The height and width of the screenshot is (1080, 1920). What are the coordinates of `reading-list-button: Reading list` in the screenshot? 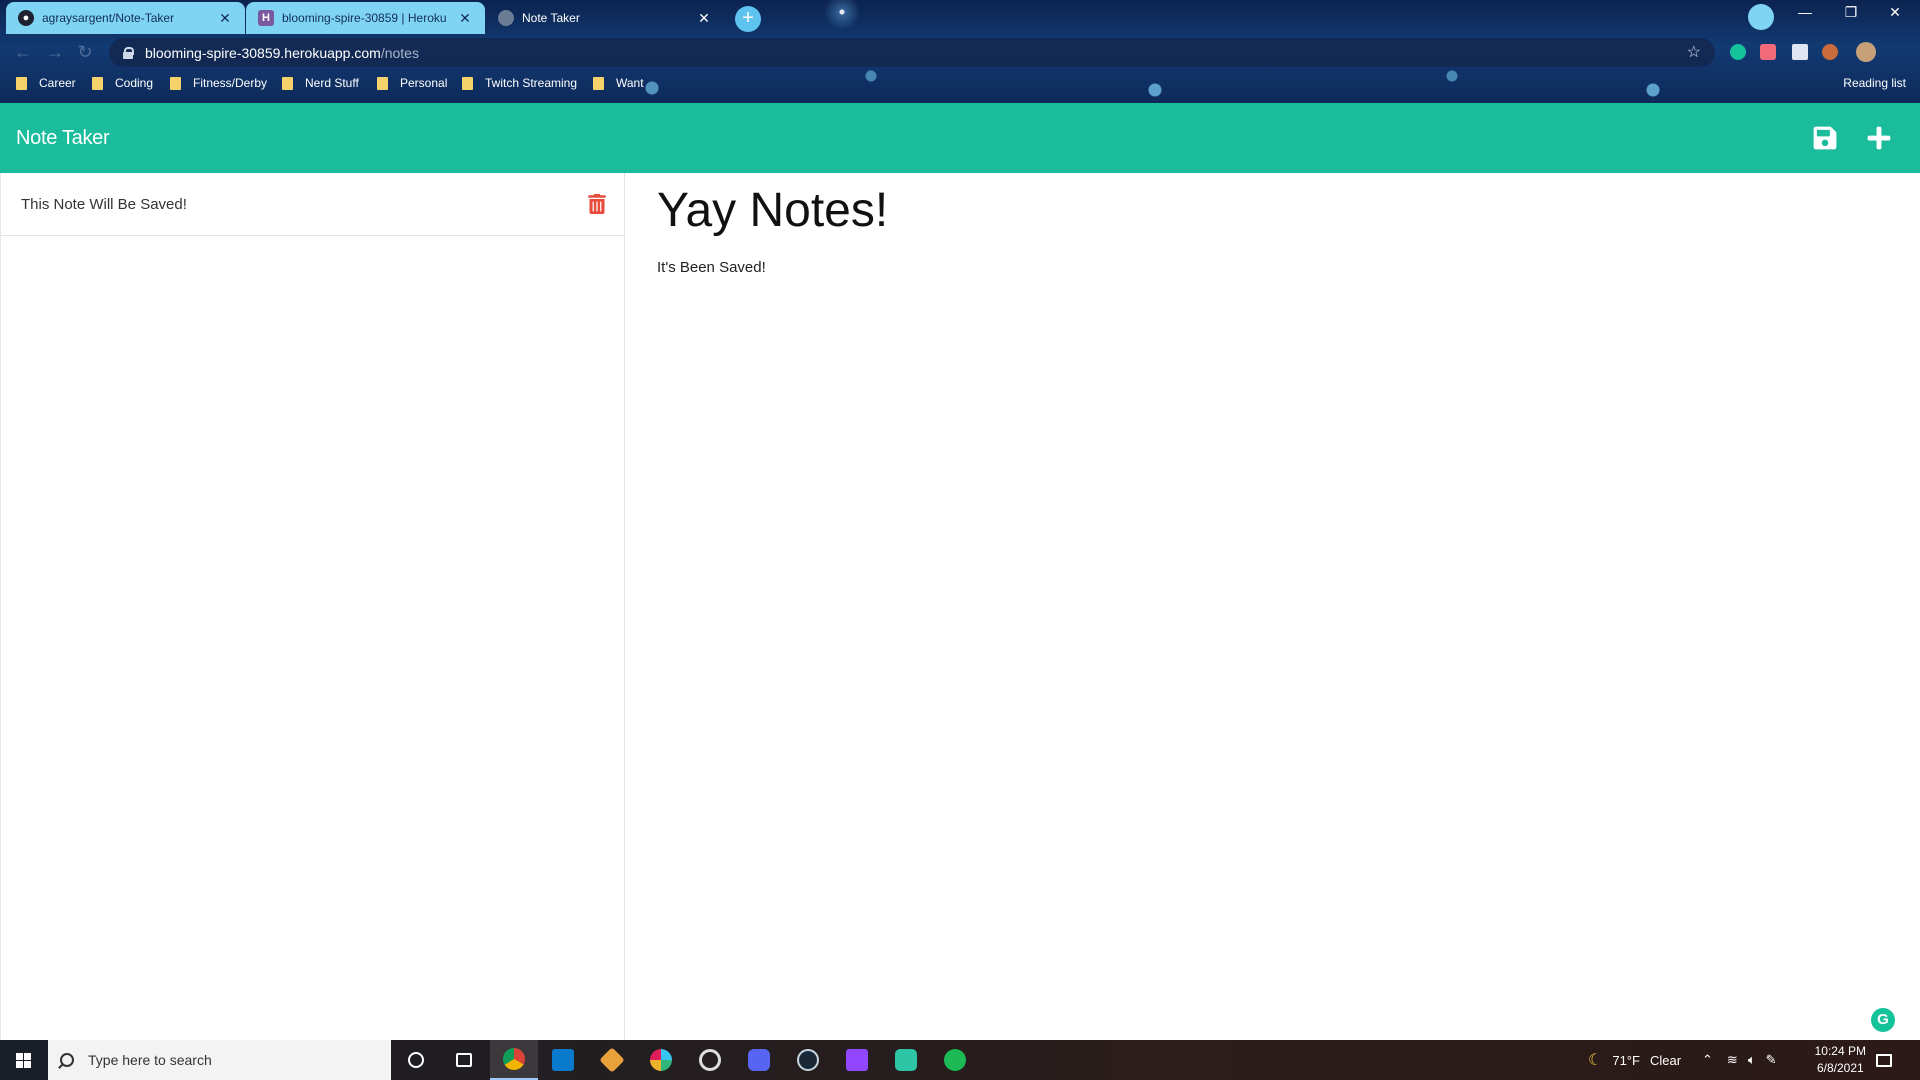 It's located at (1874, 83).